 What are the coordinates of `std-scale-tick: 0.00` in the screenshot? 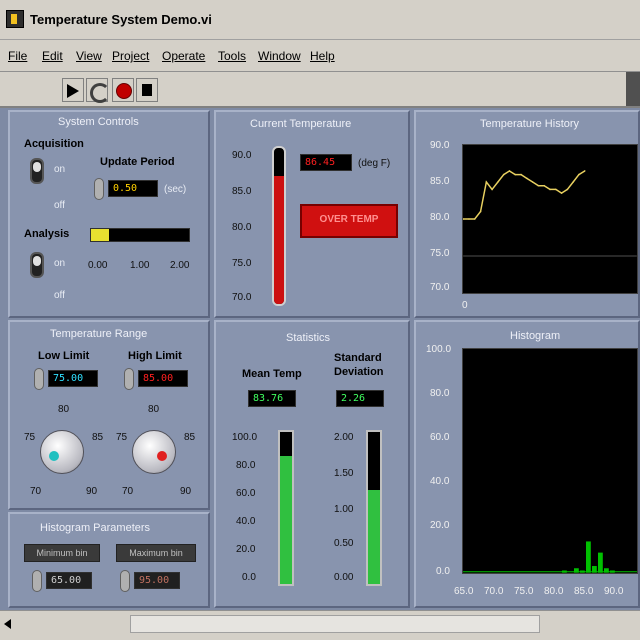 It's located at (344, 577).